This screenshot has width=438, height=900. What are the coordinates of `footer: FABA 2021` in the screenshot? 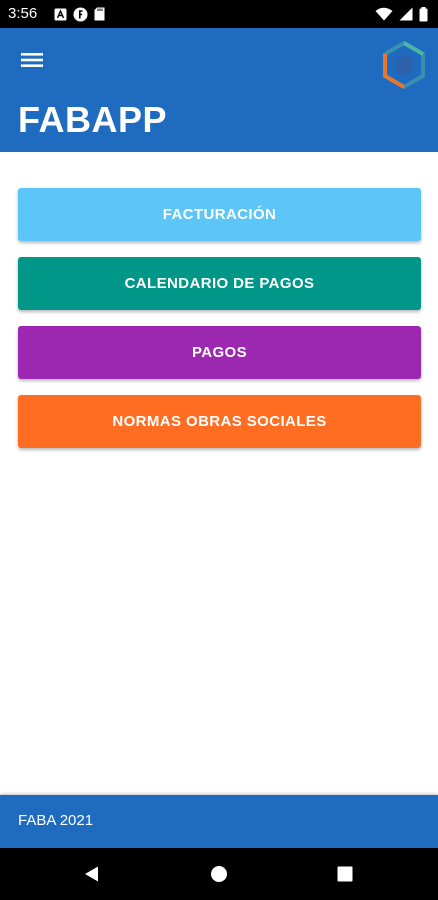 It's located at (219, 821).